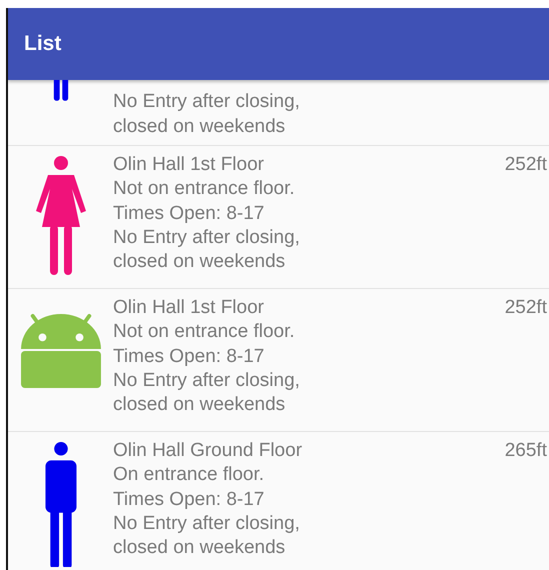 This screenshot has width=549, height=570. Describe the element at coordinates (526, 451) in the screenshot. I see `distance-label: 265ft` at that location.